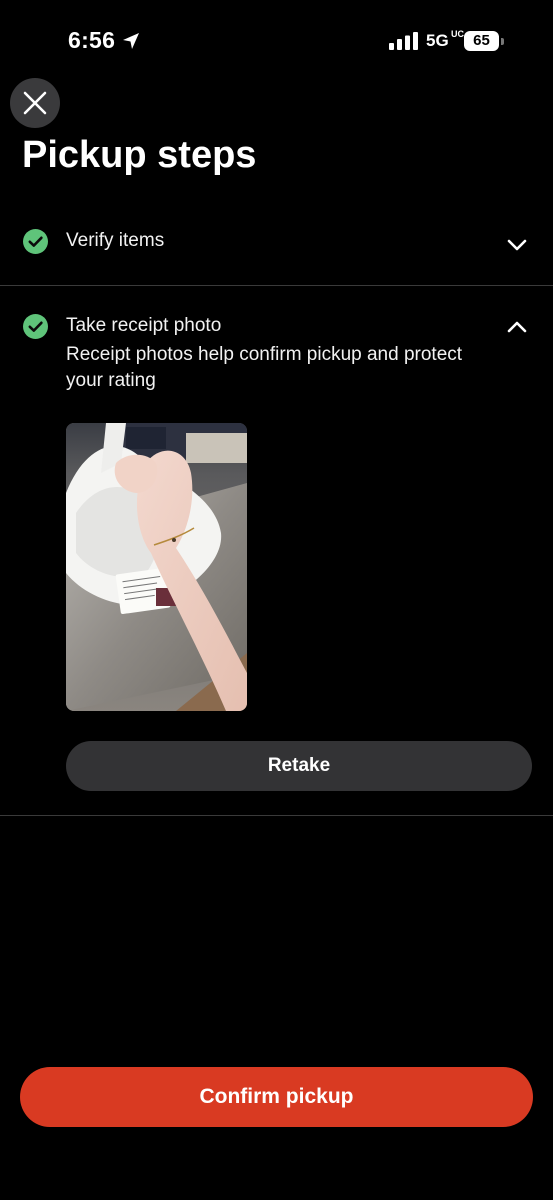 This screenshot has width=553, height=1200. Describe the element at coordinates (502, 41) in the screenshot. I see `battery-cap` at that location.